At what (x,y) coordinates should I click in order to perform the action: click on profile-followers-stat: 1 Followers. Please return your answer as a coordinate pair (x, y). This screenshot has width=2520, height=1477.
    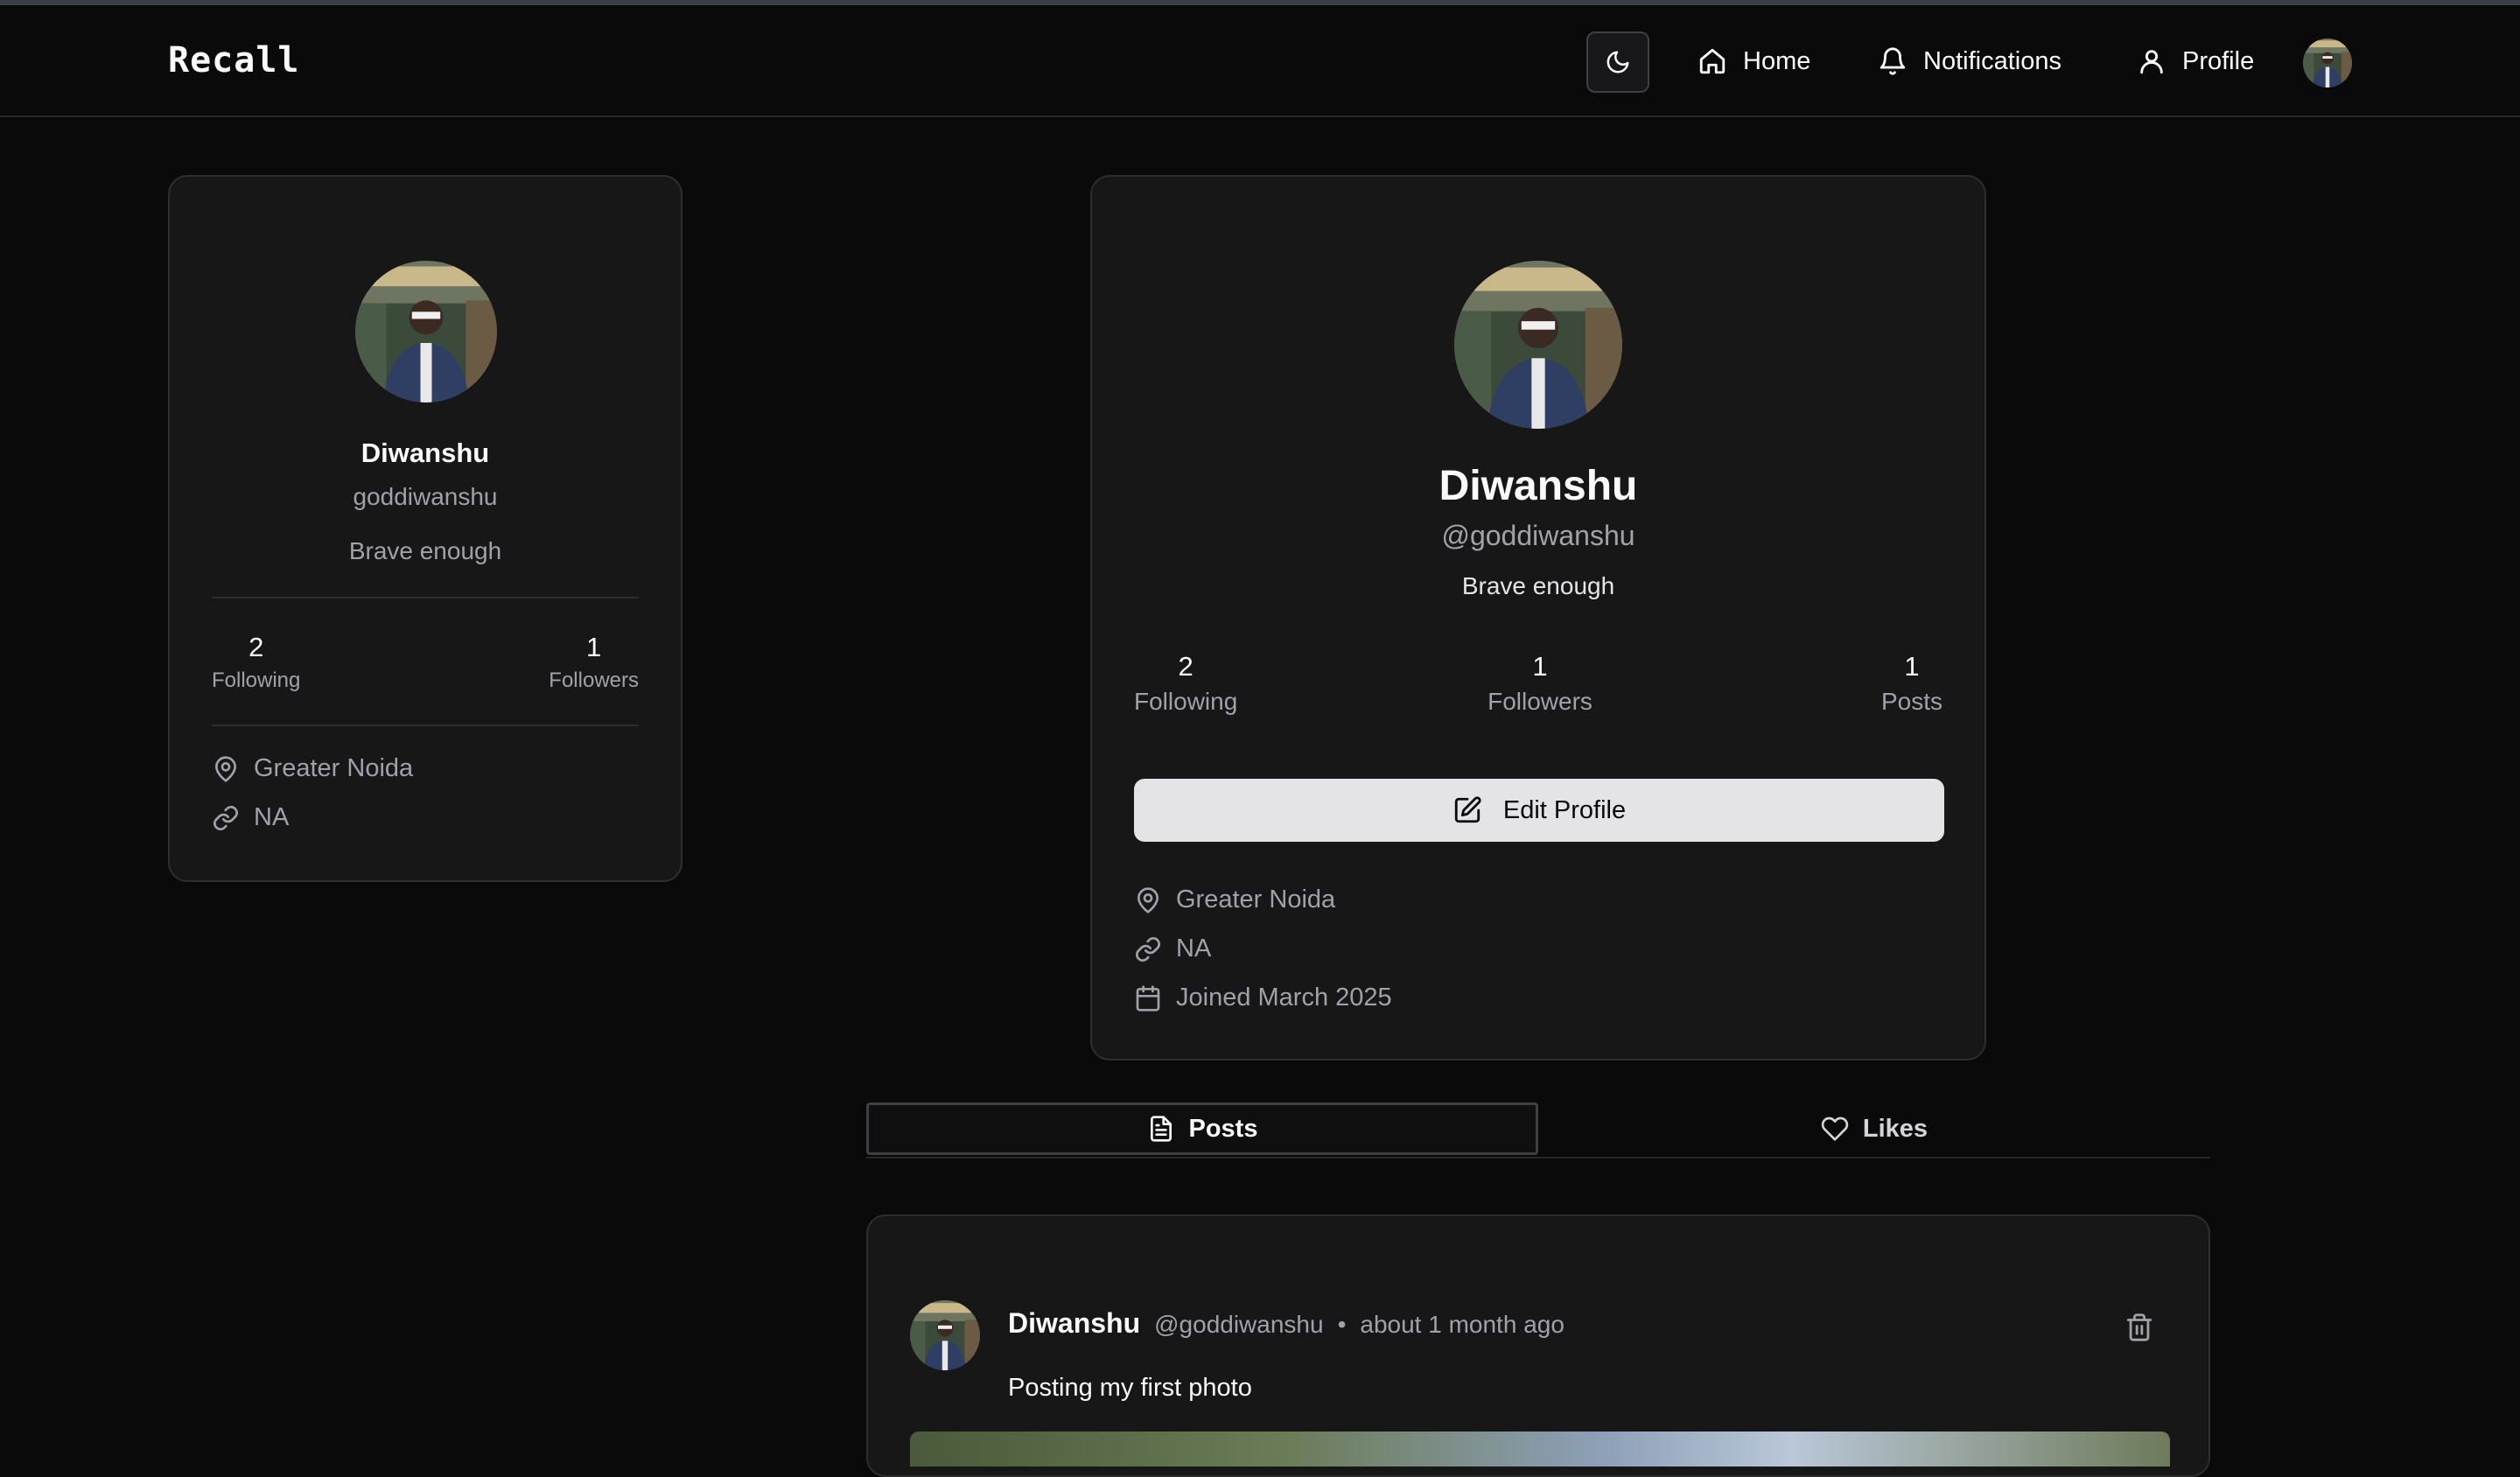
    Looking at the image, I should click on (1540, 683).